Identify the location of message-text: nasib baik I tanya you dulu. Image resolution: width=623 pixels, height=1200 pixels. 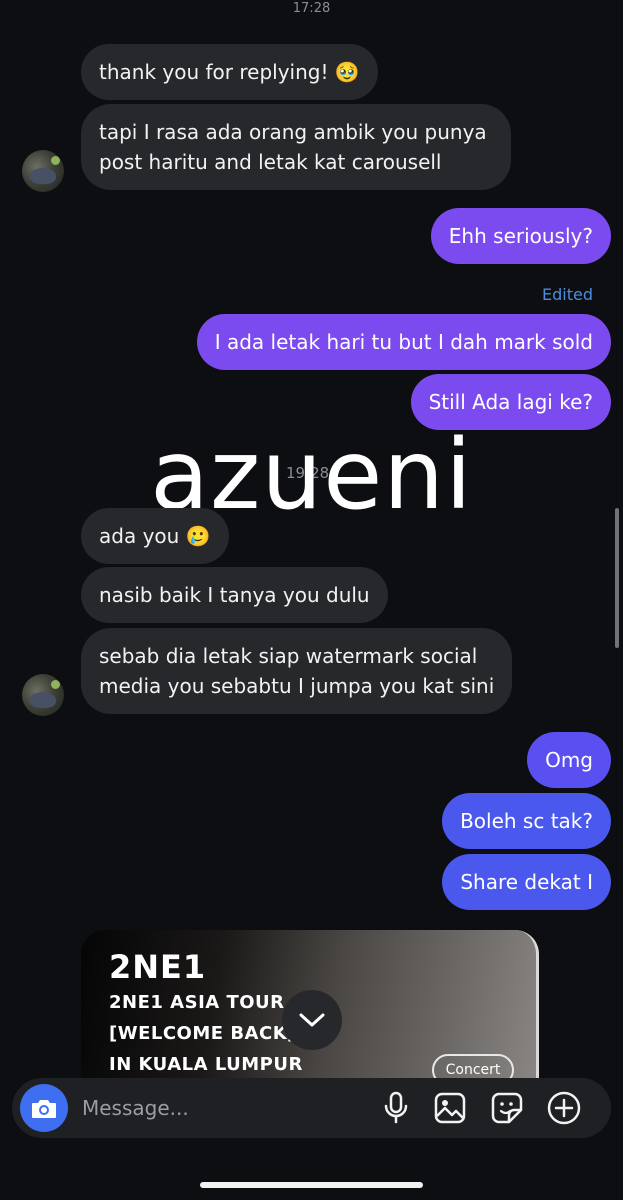
(234, 595).